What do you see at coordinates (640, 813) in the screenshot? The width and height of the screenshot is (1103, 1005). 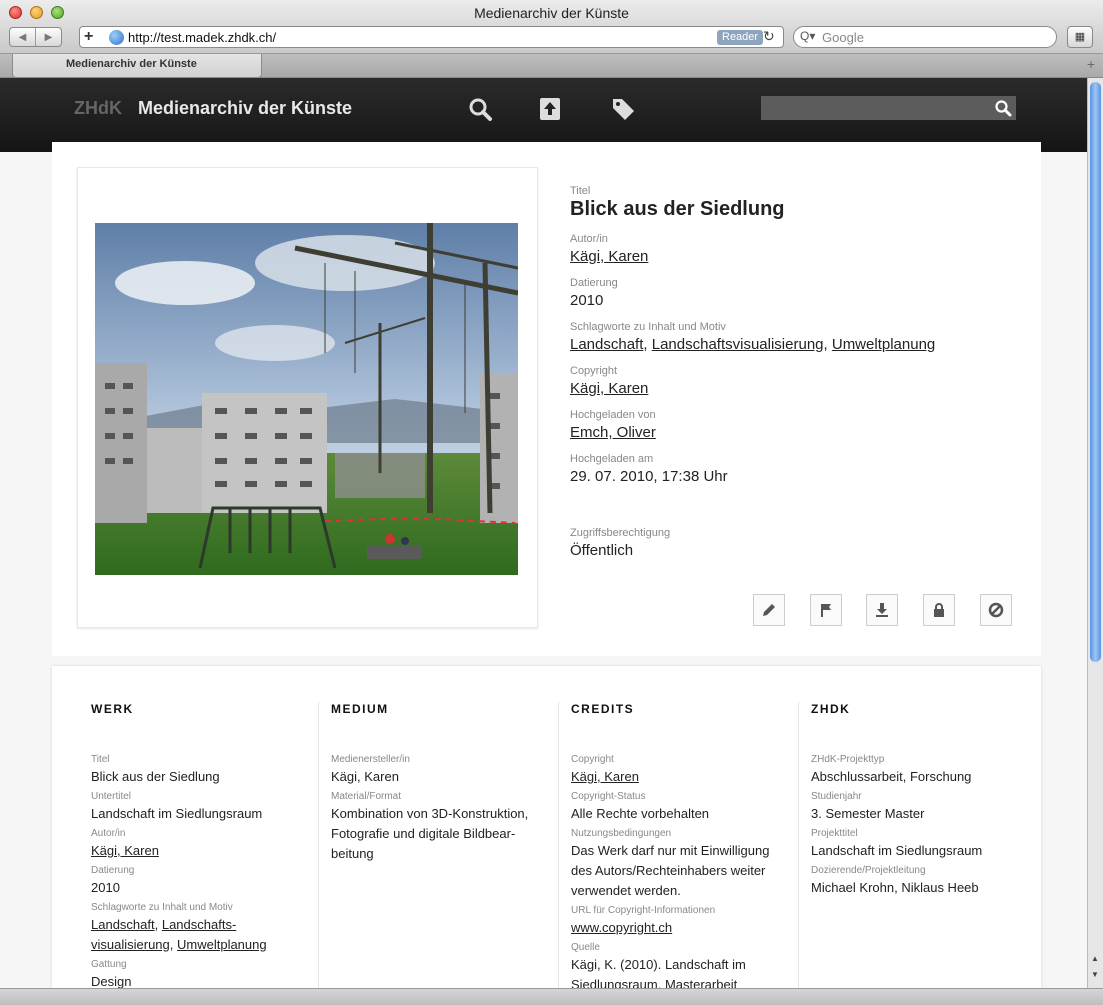 I see `credits-status: Alle Rechte vorbehalten` at bounding box center [640, 813].